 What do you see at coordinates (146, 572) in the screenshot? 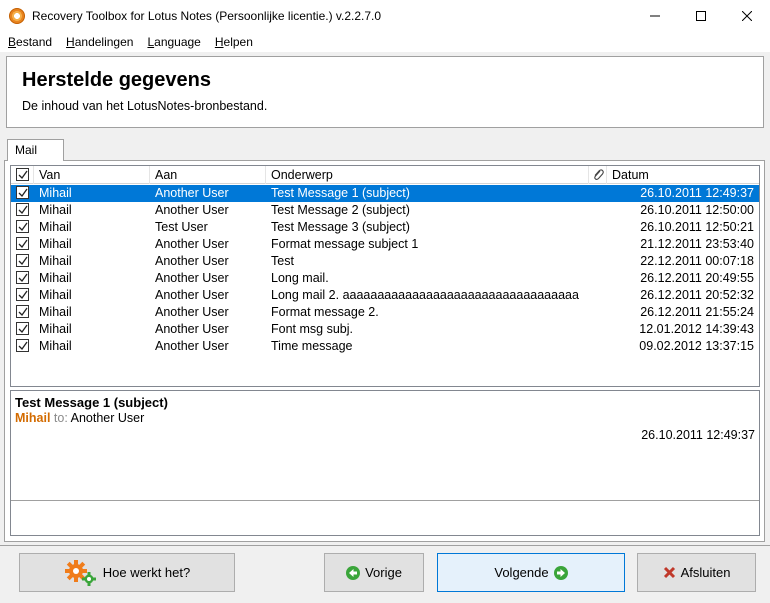
I see `help-button-label: Hoe werkt het?` at bounding box center [146, 572].